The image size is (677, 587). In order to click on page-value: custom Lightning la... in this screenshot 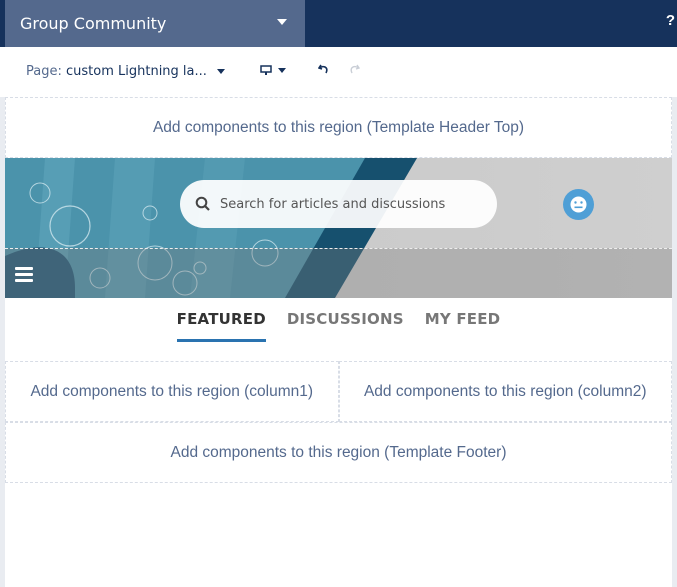, I will do `click(136, 71)`.